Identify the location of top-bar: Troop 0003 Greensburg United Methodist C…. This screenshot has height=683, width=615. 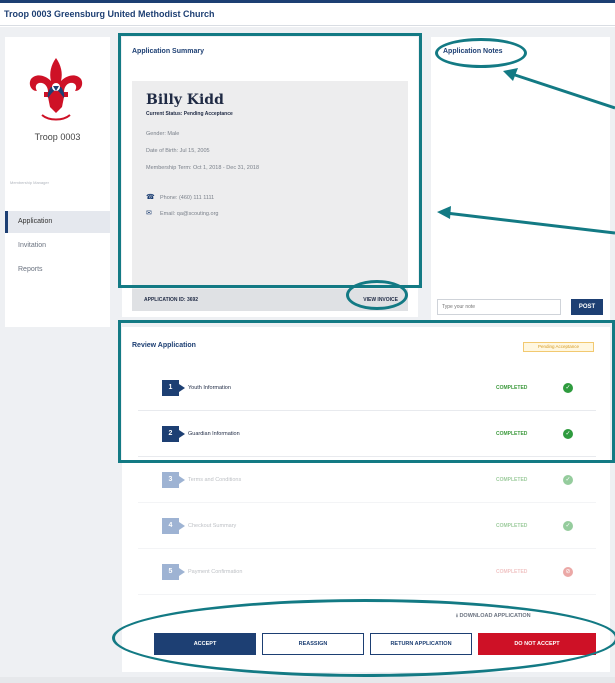
(307, 13).